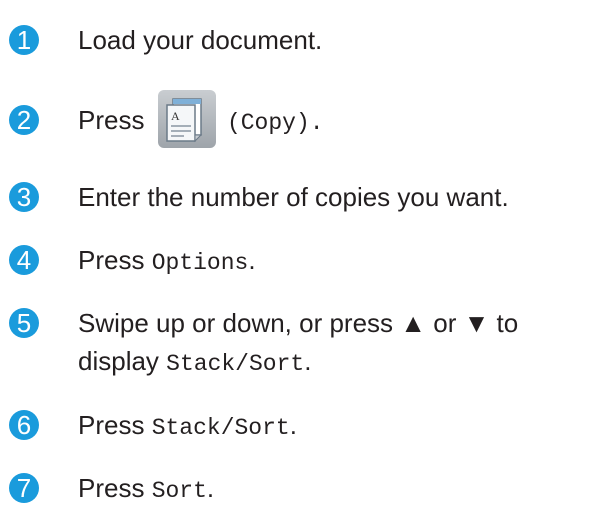  I want to click on step-number: 5, so click(24, 323).